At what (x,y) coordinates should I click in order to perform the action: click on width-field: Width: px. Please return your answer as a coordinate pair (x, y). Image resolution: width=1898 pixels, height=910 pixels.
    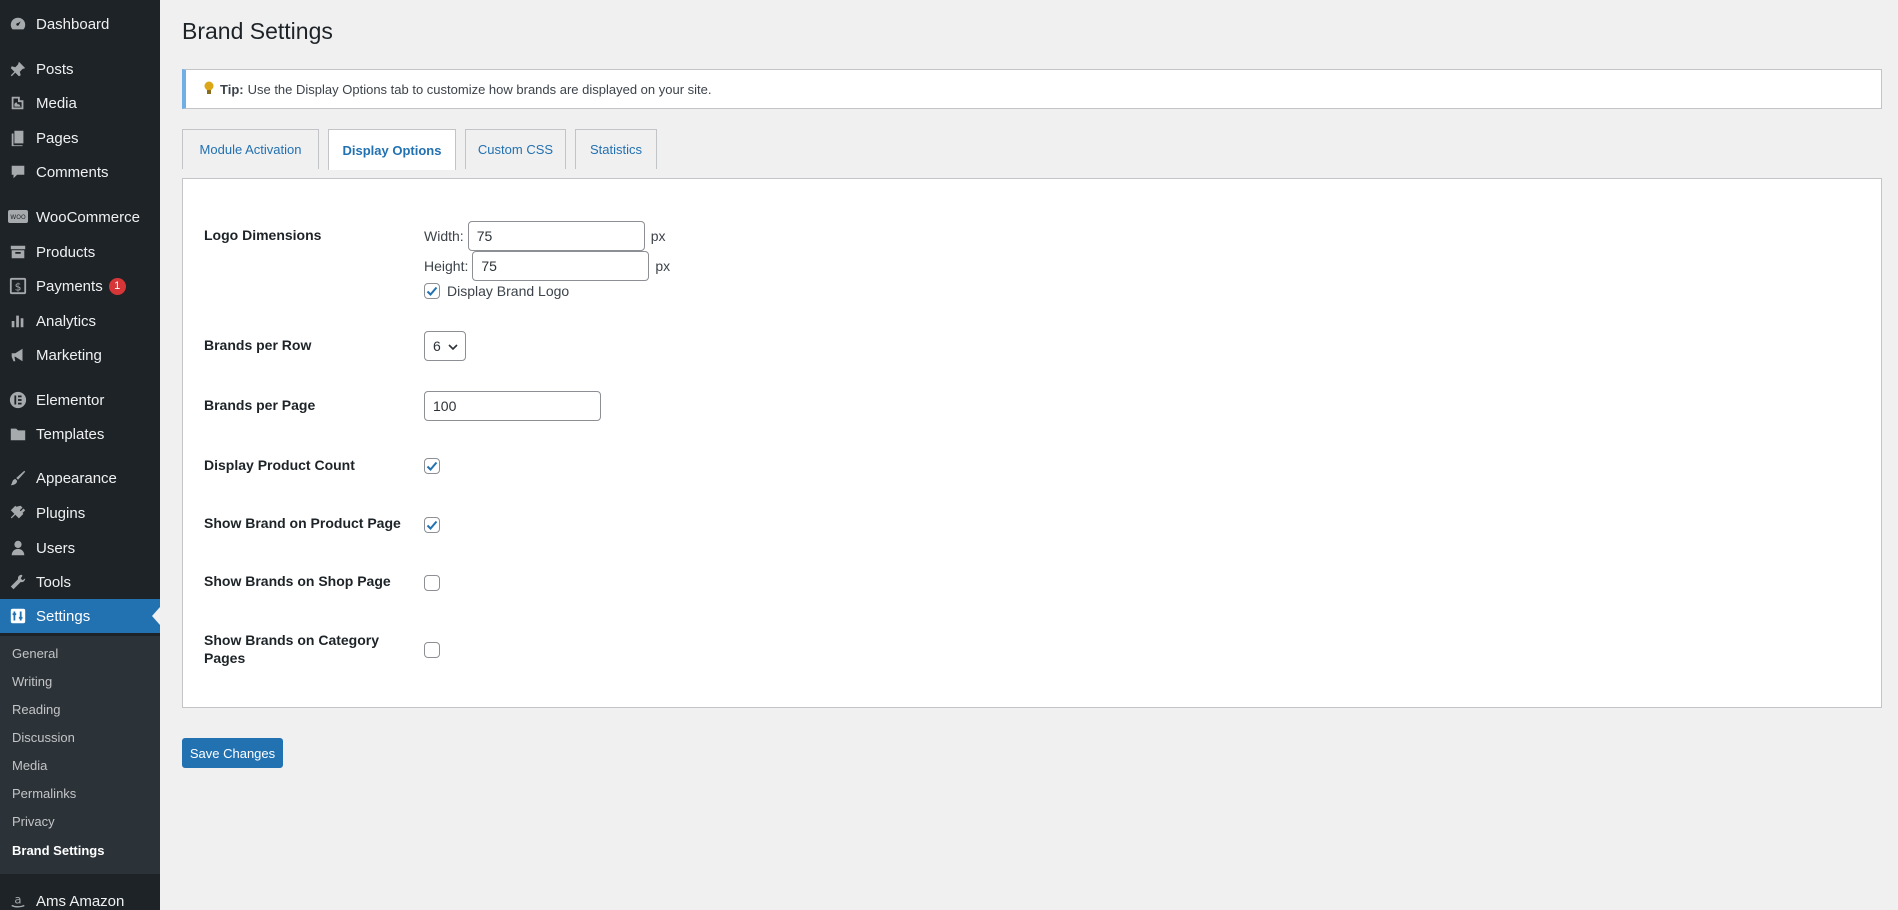
    Looking at the image, I should click on (544, 236).